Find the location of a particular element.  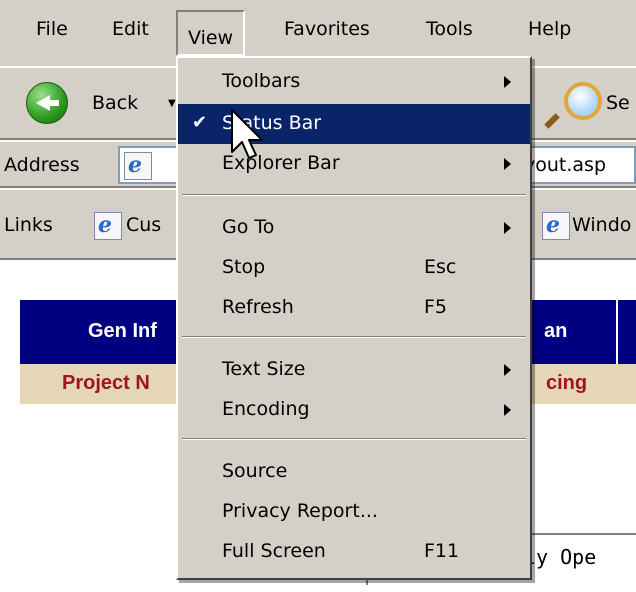

menu-item-stop: Stop Esc is located at coordinates (354, 268).